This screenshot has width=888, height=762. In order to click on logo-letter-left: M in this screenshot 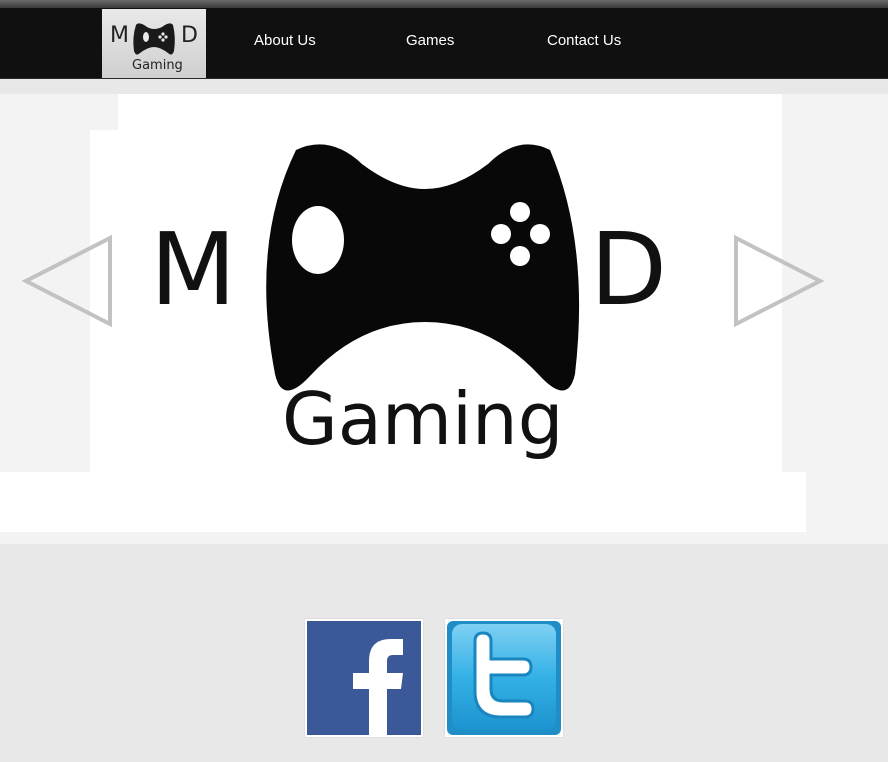, I will do `click(119, 35)`.